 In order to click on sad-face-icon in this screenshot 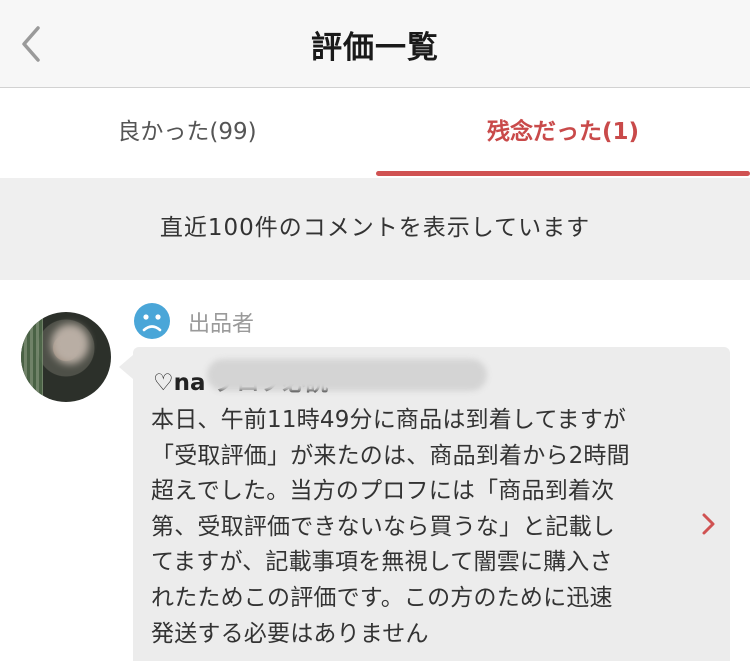, I will do `click(152, 321)`.